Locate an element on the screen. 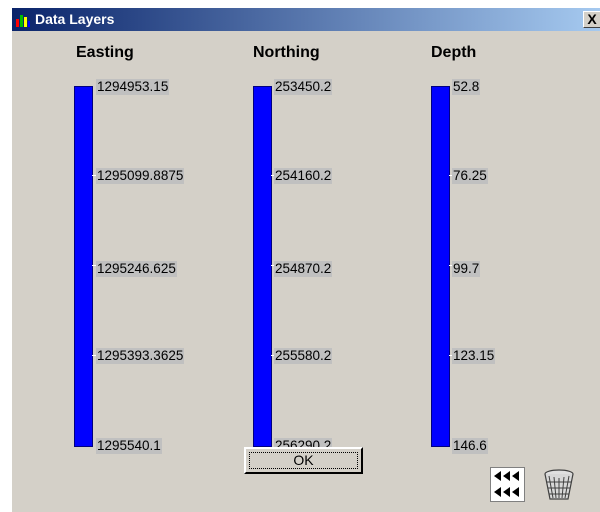 This screenshot has height=512, width=600. close-button: X is located at coordinates (591, 19).